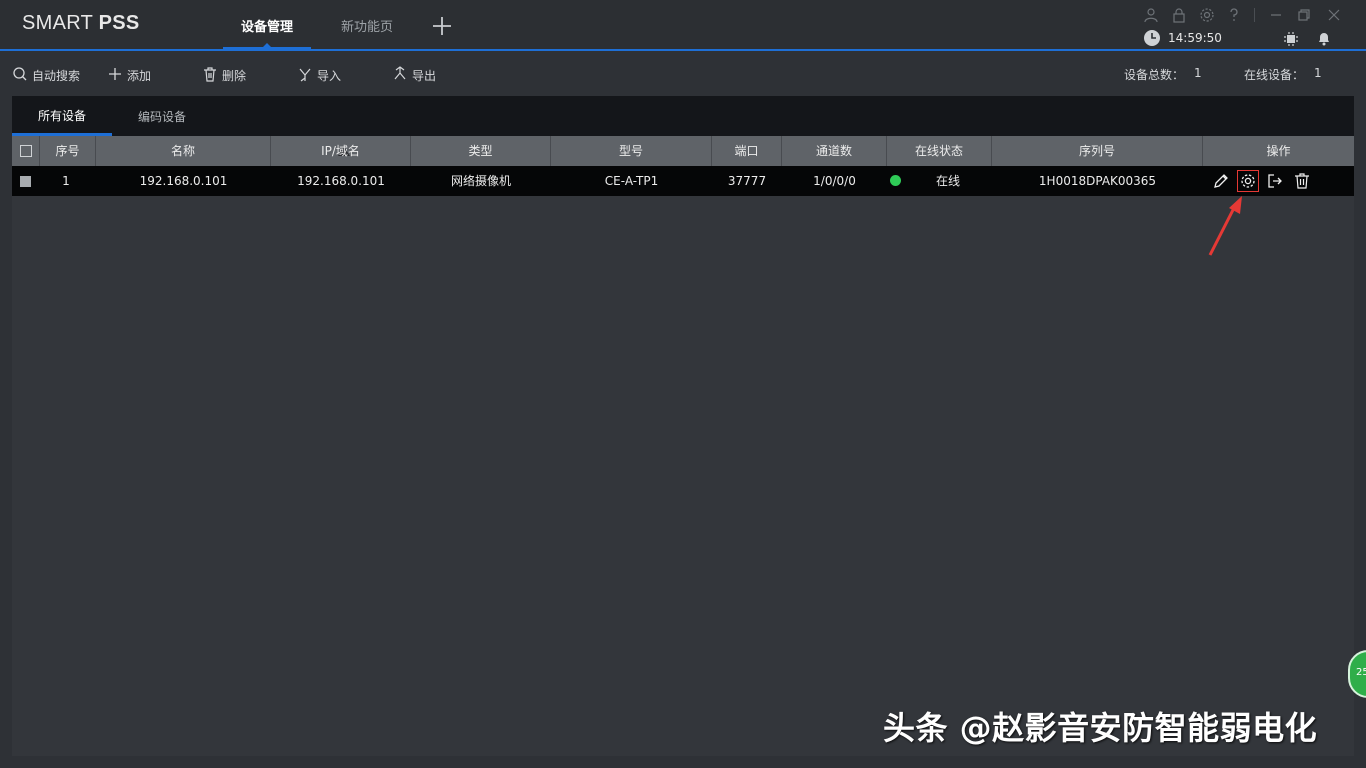 Image resolution: width=1366 pixels, height=768 pixels. I want to click on clock: 14:59:50, so click(1193, 38).